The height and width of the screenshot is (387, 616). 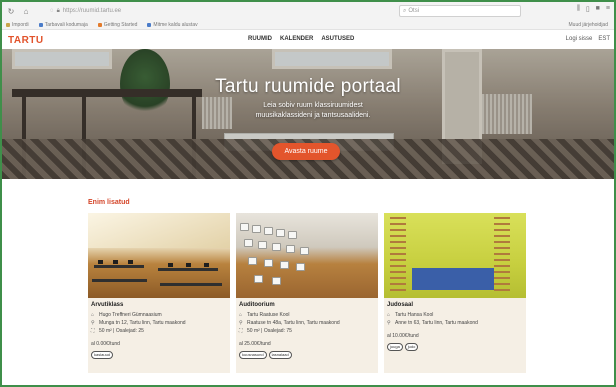 I want to click on explore-rooms-button: Avasta ruume, so click(x=306, y=151).